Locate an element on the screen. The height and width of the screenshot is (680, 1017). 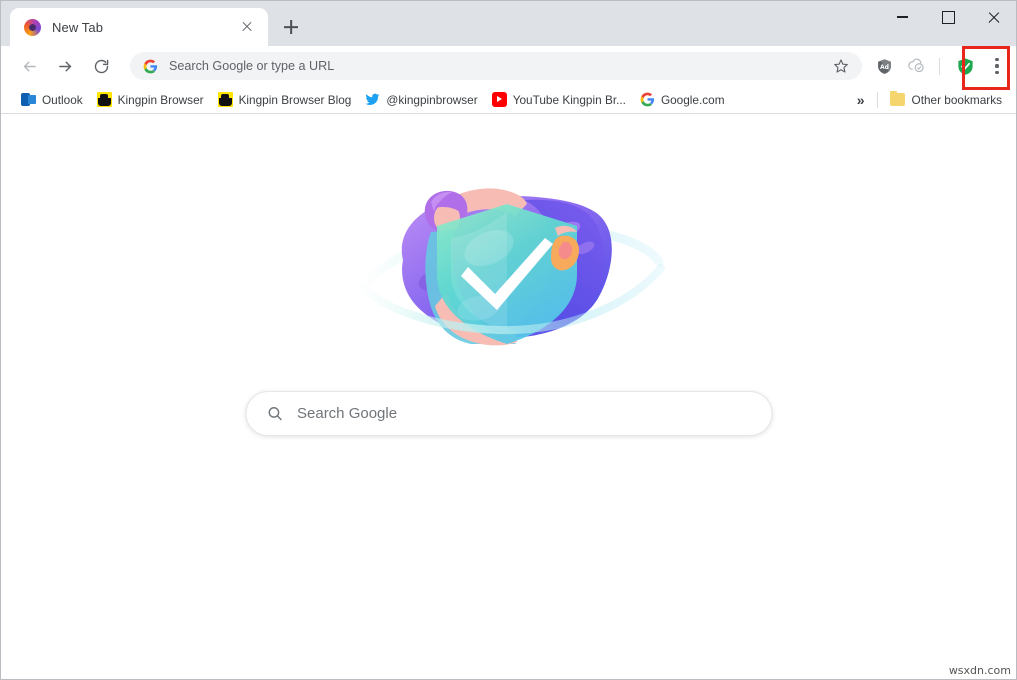
bookmark-star-icon is located at coordinates (841, 66).